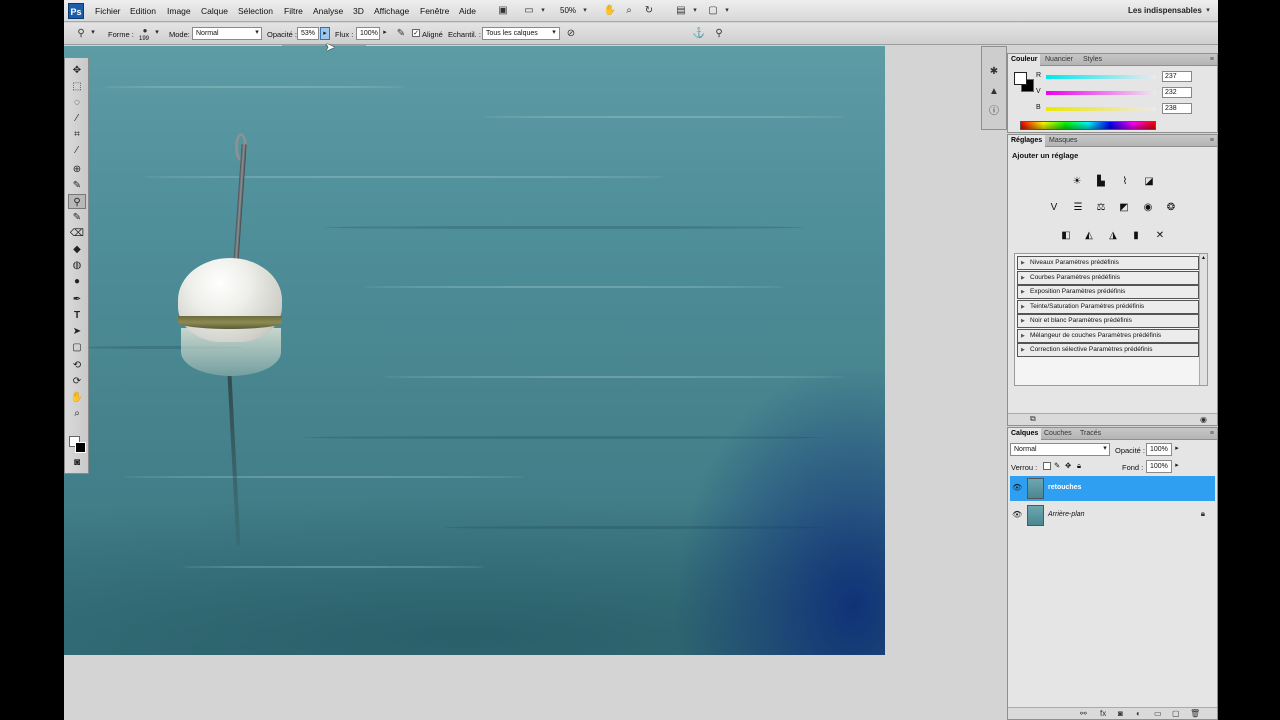  What do you see at coordinates (649, 10) in the screenshot?
I see `rotate-view-icon: ↻` at bounding box center [649, 10].